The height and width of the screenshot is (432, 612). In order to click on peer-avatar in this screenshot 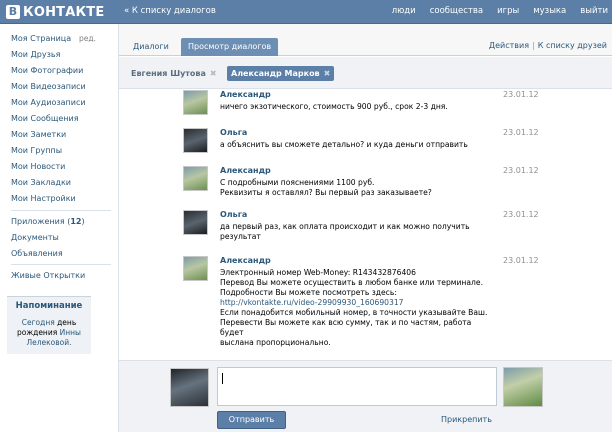, I will do `click(523, 387)`.